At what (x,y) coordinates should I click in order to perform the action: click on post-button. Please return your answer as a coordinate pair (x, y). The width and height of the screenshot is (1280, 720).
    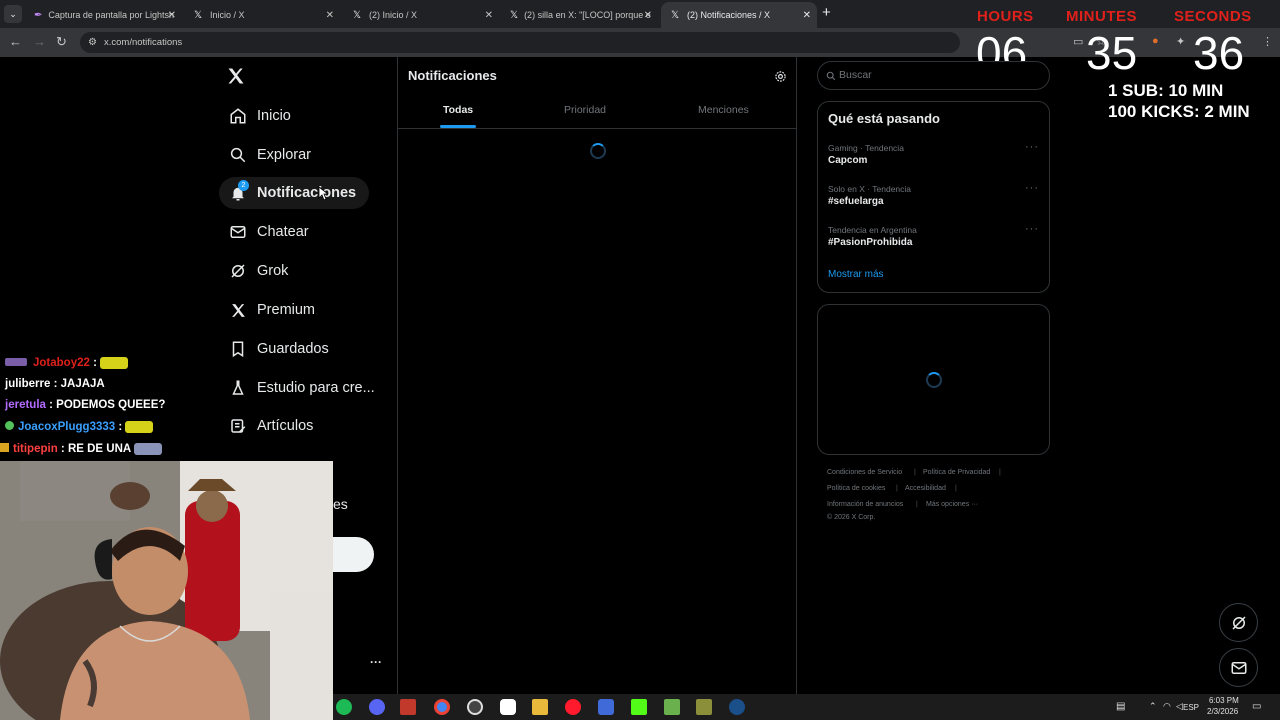
    Looking at the image, I should click on (353, 554).